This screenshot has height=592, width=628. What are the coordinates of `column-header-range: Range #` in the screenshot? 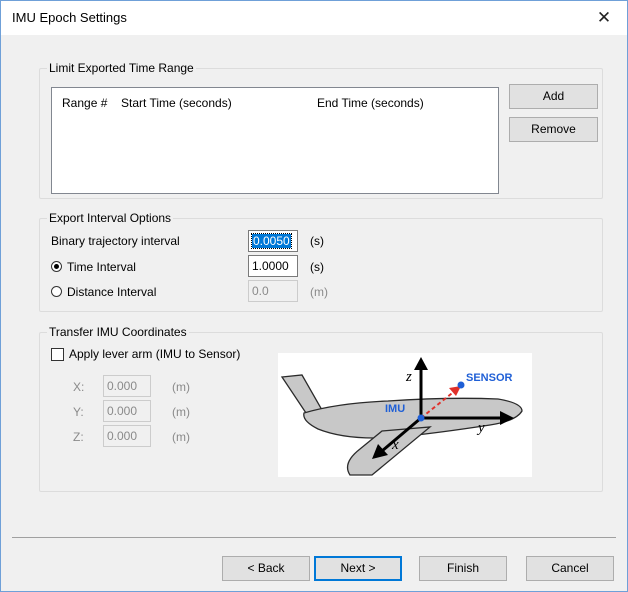 It's located at (84, 103).